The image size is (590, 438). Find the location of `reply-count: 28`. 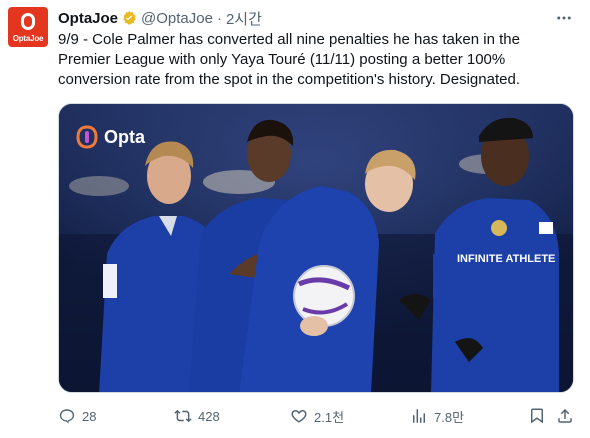

reply-count: 28 is located at coordinates (89, 416).